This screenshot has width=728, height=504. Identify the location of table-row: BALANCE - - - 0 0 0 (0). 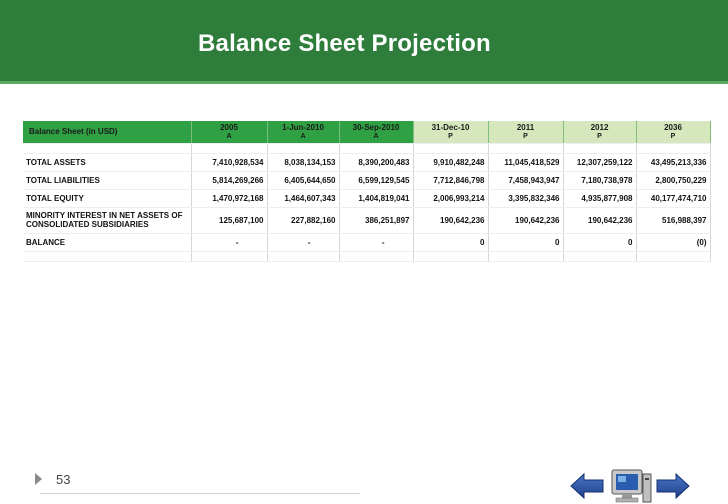
(367, 242).